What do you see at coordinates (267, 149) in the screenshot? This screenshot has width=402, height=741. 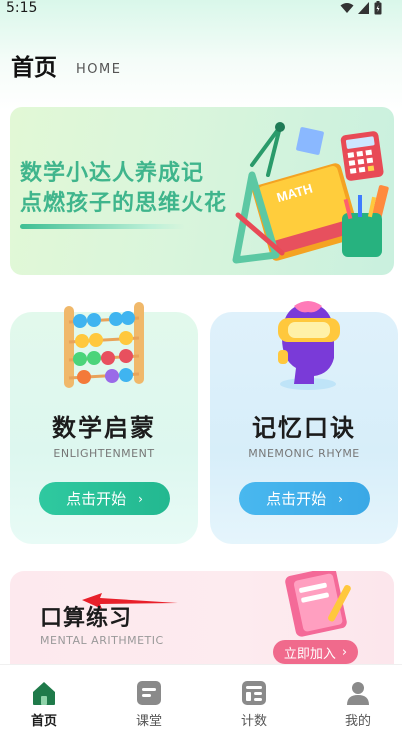 I see `compass-icon` at bounding box center [267, 149].